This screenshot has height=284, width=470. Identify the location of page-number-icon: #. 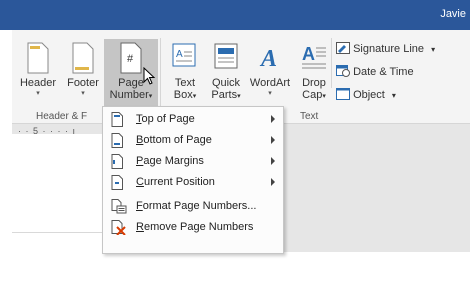
(131, 58).